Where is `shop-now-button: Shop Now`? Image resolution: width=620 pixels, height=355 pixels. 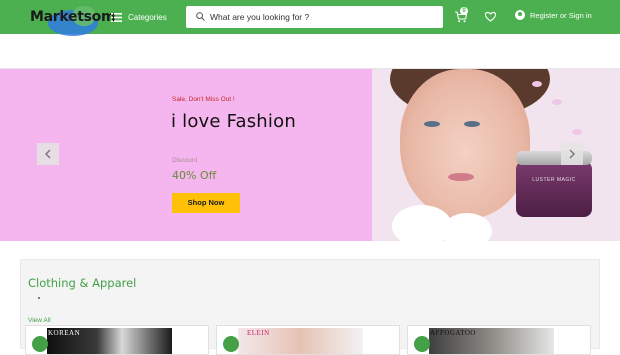 shop-now-button: Shop Now is located at coordinates (206, 203).